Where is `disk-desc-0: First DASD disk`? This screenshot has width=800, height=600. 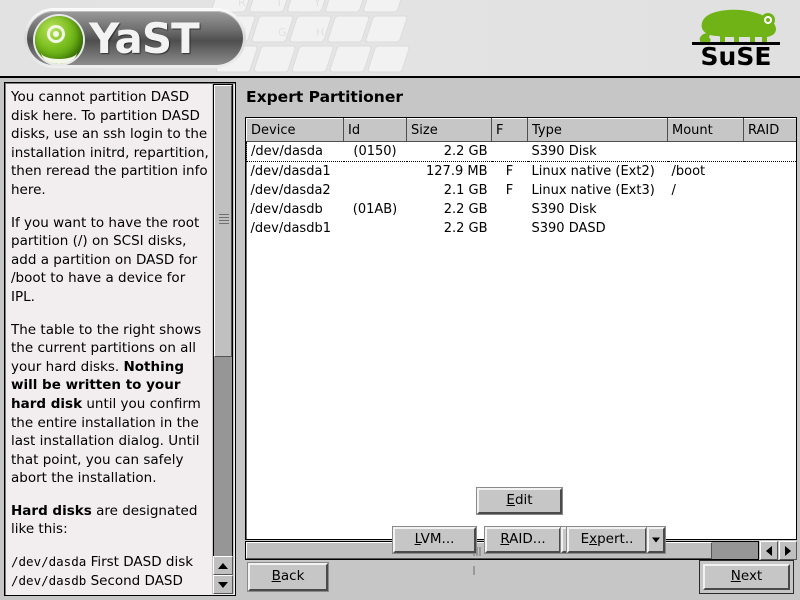
disk-desc-0: First DASD disk is located at coordinates (142, 562).